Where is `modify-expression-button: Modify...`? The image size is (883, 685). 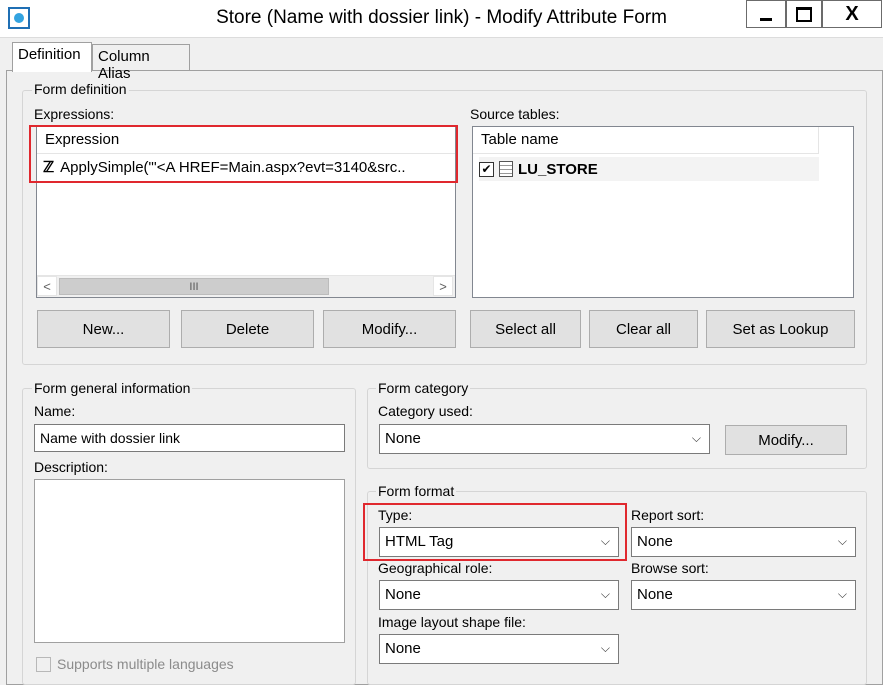 modify-expression-button: Modify... is located at coordinates (389, 329).